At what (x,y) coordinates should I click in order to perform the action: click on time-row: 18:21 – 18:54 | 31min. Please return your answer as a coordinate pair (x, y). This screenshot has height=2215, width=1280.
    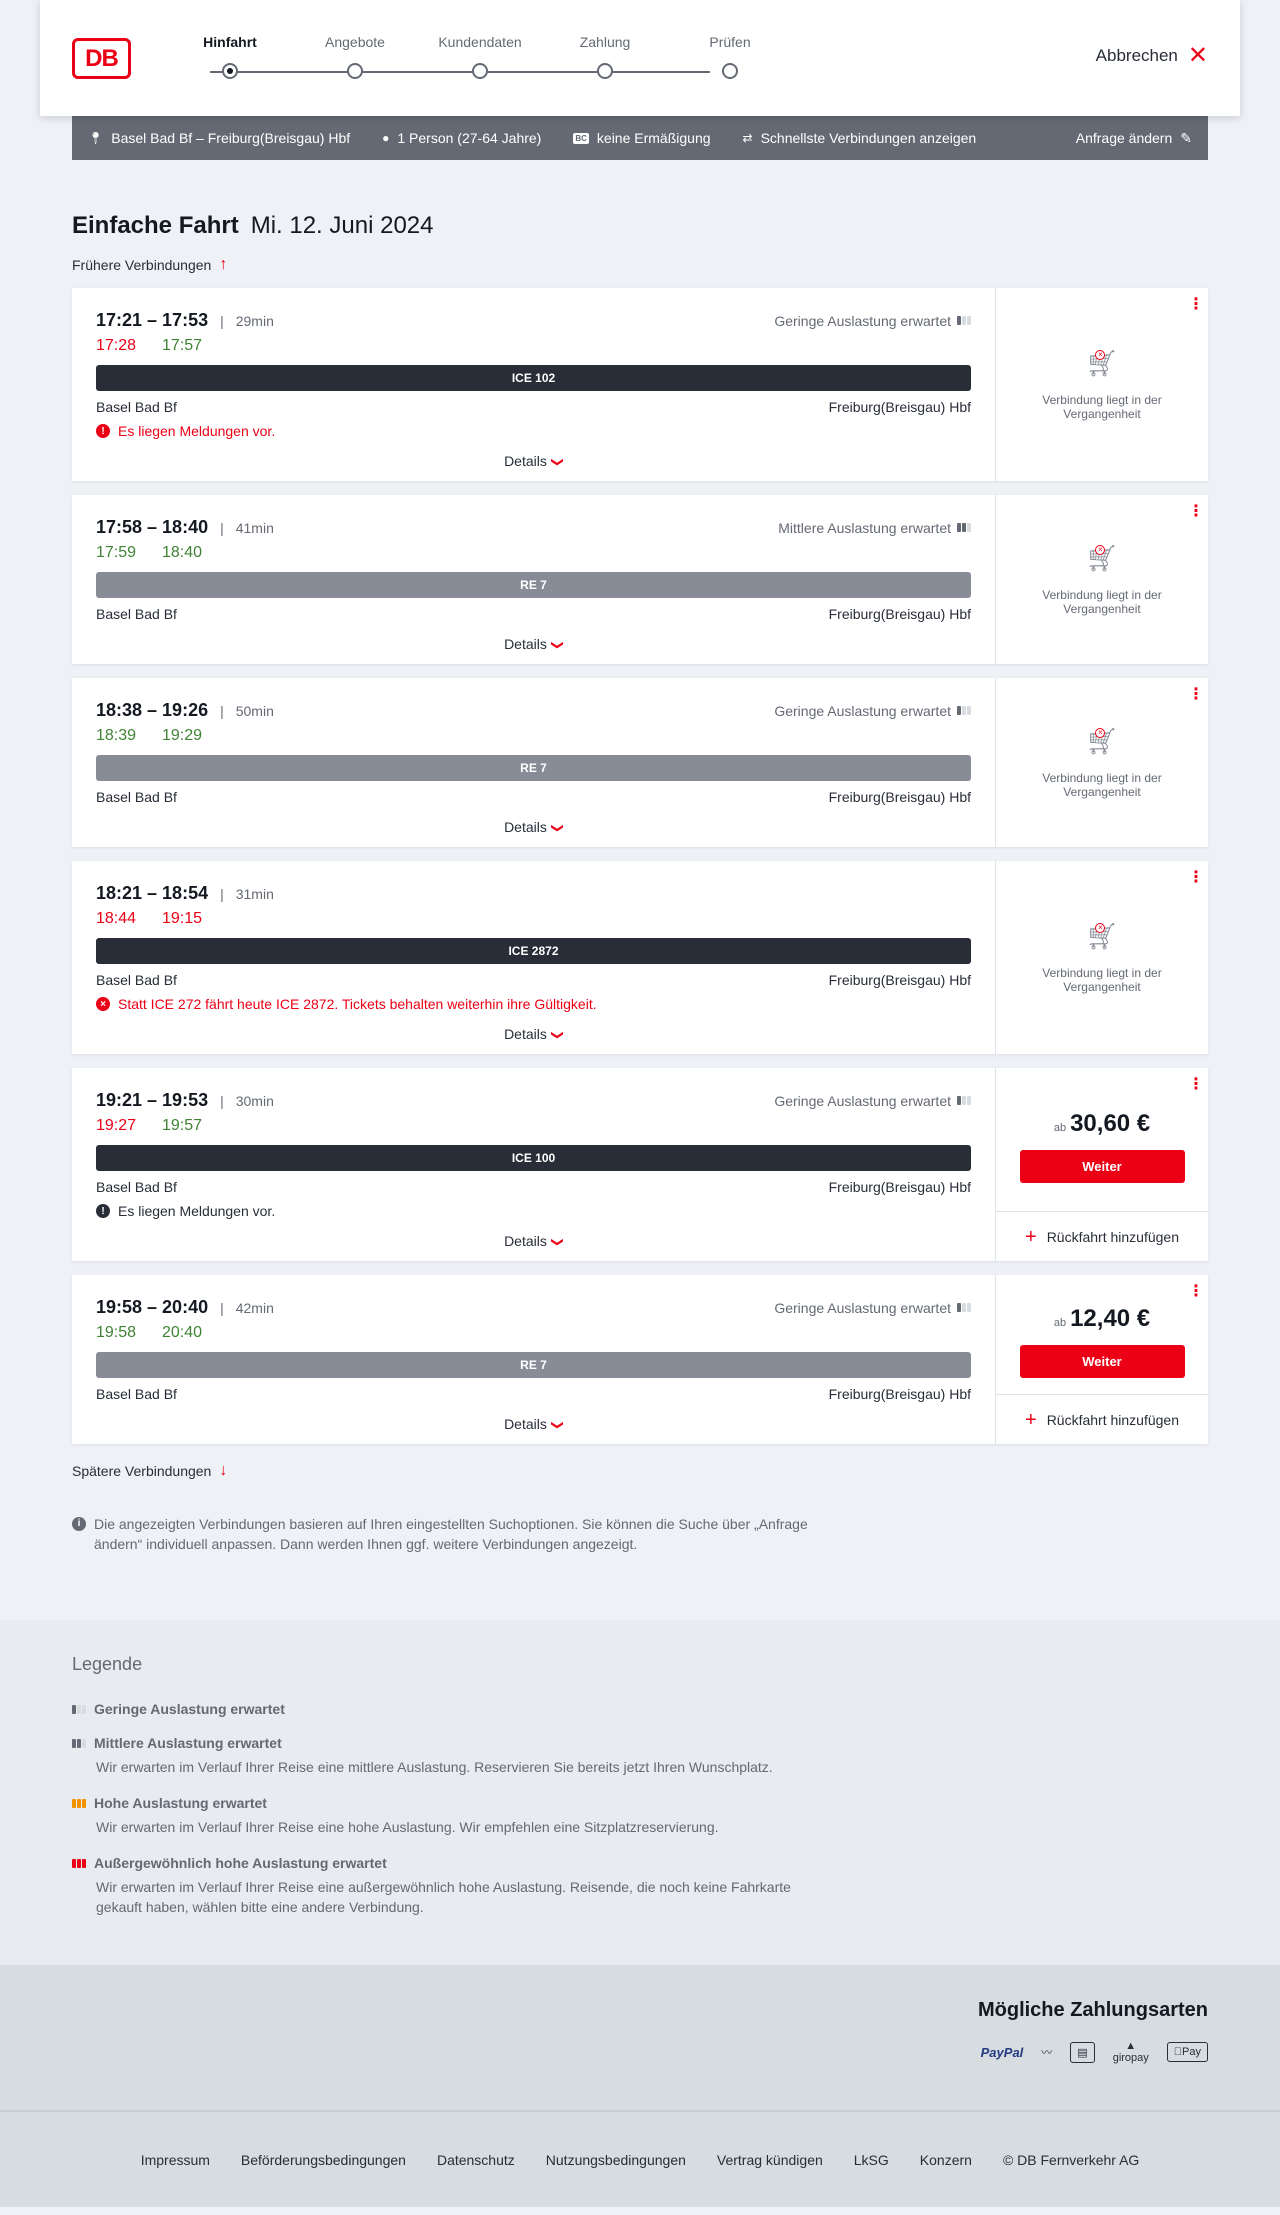
    Looking at the image, I should click on (533, 893).